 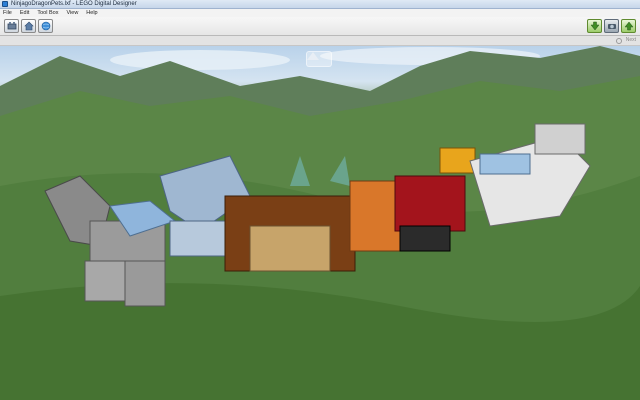 I want to click on menu-edit: Edit, so click(x=24, y=13).